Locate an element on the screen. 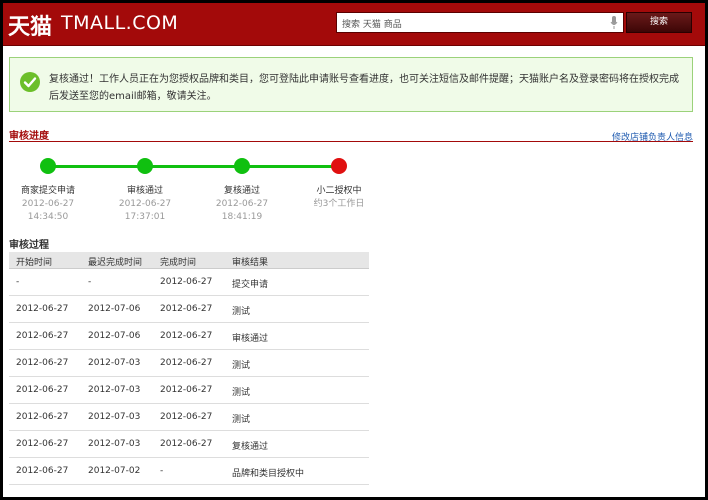 This screenshot has width=708, height=500. progress-step: 小二授权中约3个工作日 is located at coordinates (339, 198).